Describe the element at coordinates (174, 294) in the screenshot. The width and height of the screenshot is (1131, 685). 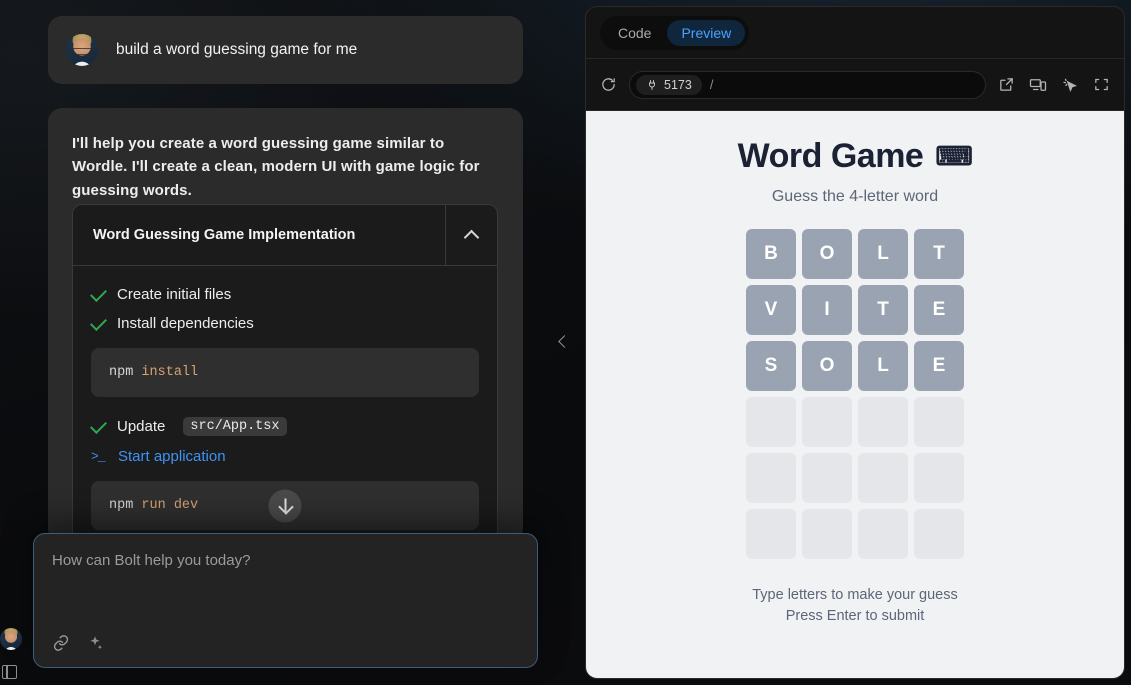
I see `task-label: Create initial files` at that location.